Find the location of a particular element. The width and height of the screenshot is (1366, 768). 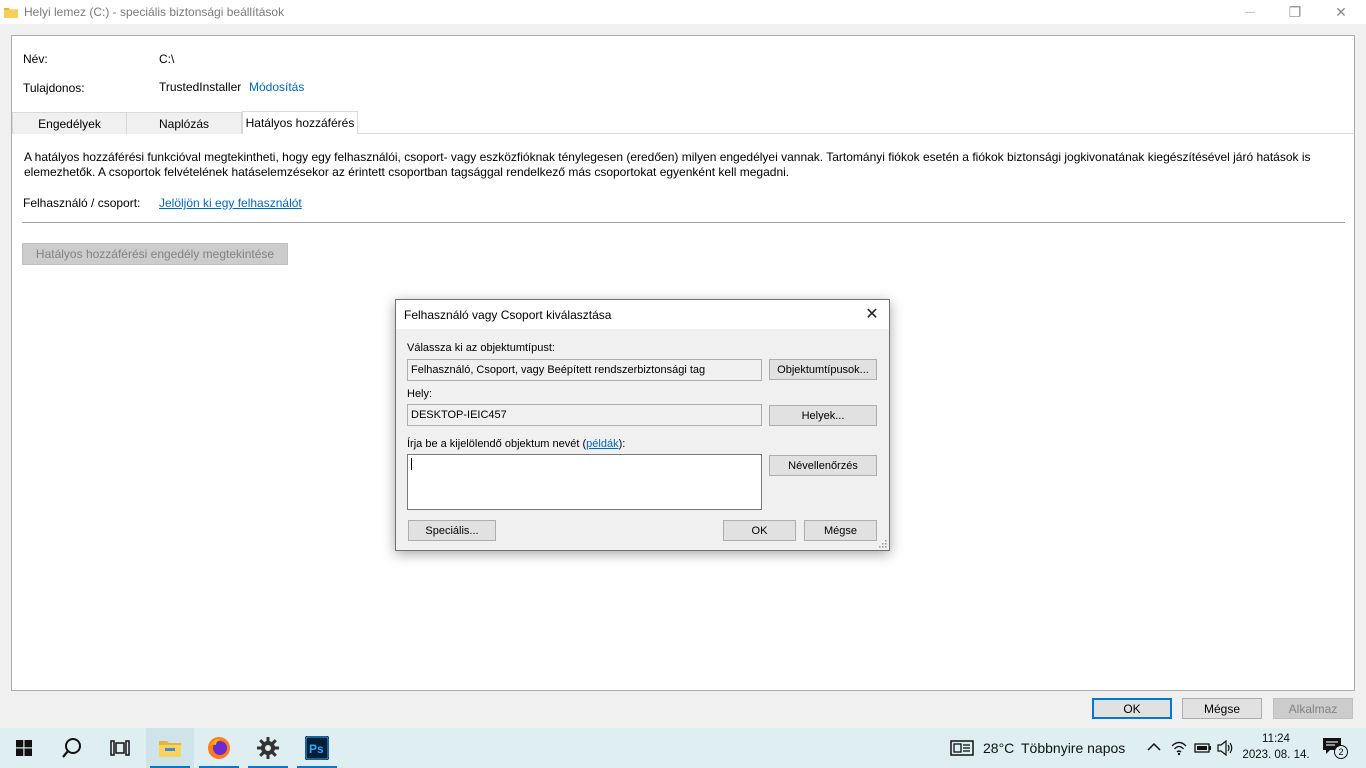

ok-button: OK is located at coordinates (1132, 708).